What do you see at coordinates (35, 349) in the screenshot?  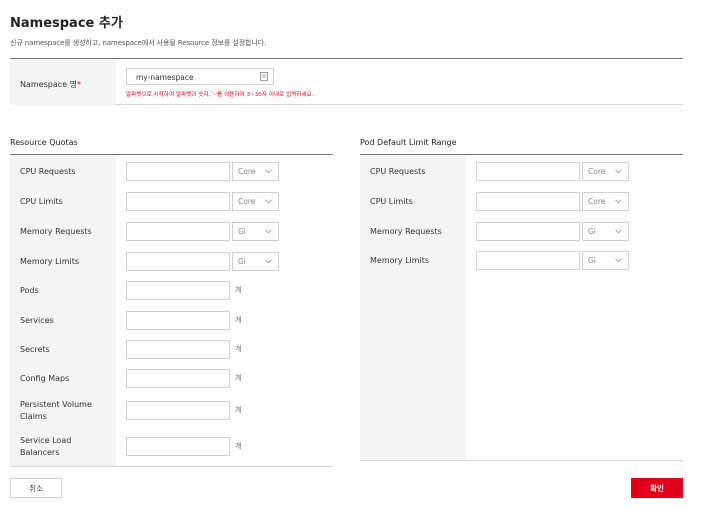 I see `resource-quota-row-label: Secrets` at bounding box center [35, 349].